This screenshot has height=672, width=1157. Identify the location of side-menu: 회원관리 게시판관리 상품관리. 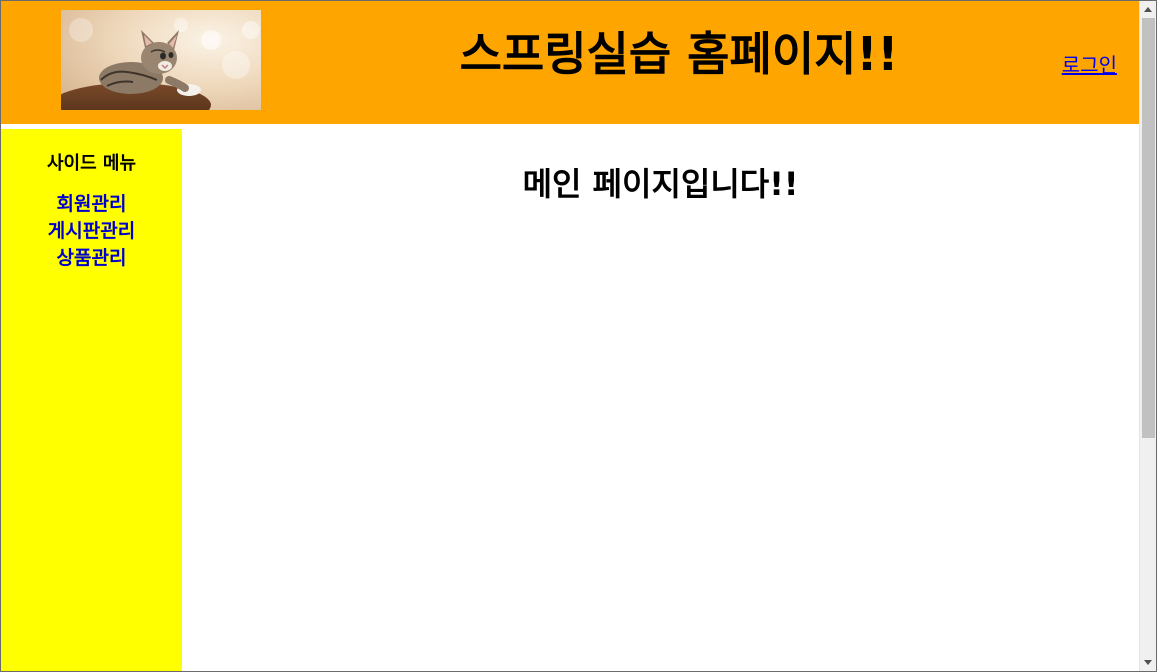
(91, 231).